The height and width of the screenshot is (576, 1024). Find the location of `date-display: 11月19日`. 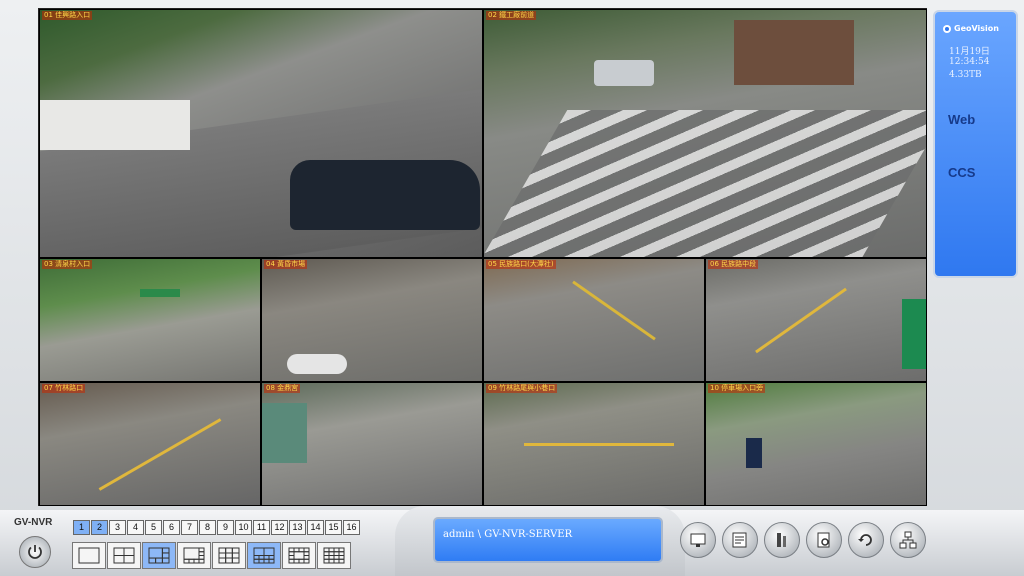

date-display: 11月19日 is located at coordinates (969, 52).